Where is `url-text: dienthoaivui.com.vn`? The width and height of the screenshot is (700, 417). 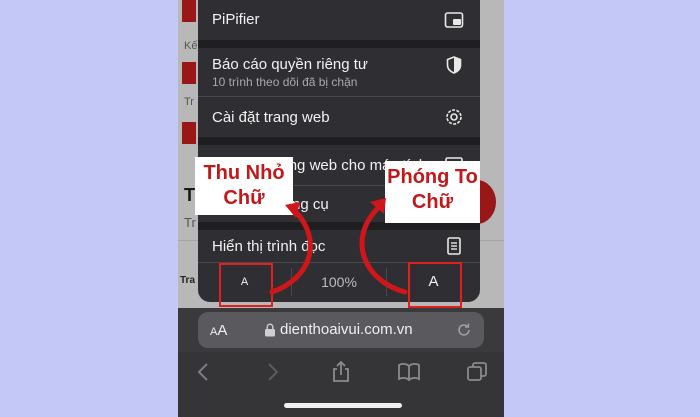 url-text: dienthoaivui.com.vn is located at coordinates (346, 329).